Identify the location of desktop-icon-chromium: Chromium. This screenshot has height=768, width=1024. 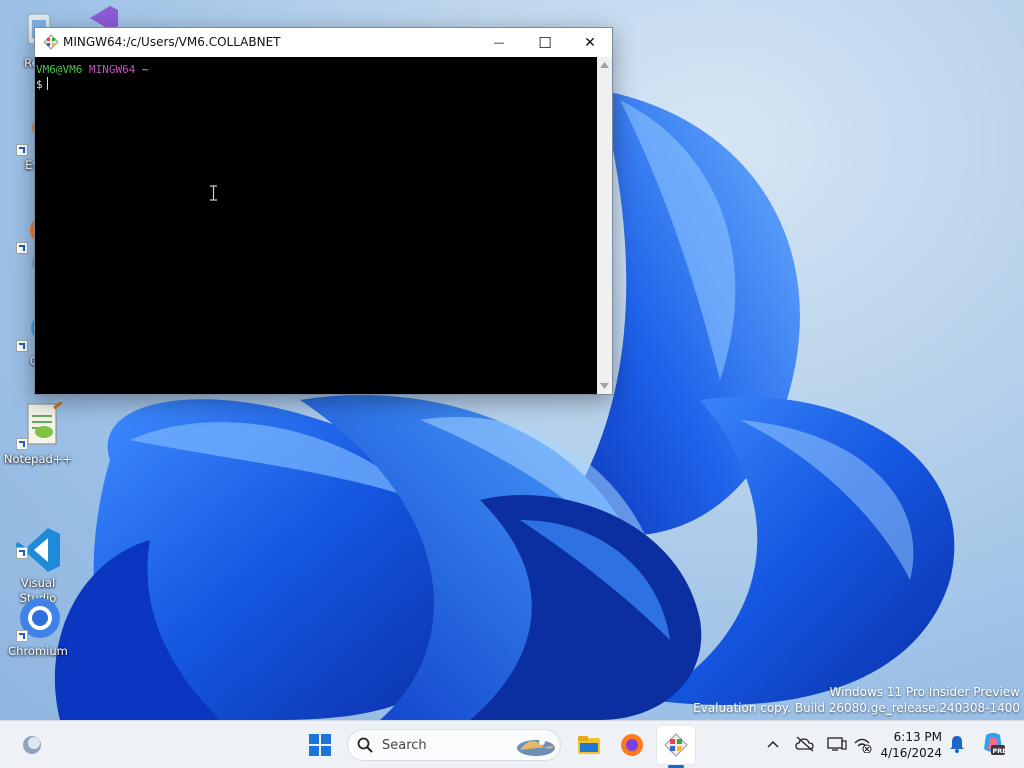
(38, 626).